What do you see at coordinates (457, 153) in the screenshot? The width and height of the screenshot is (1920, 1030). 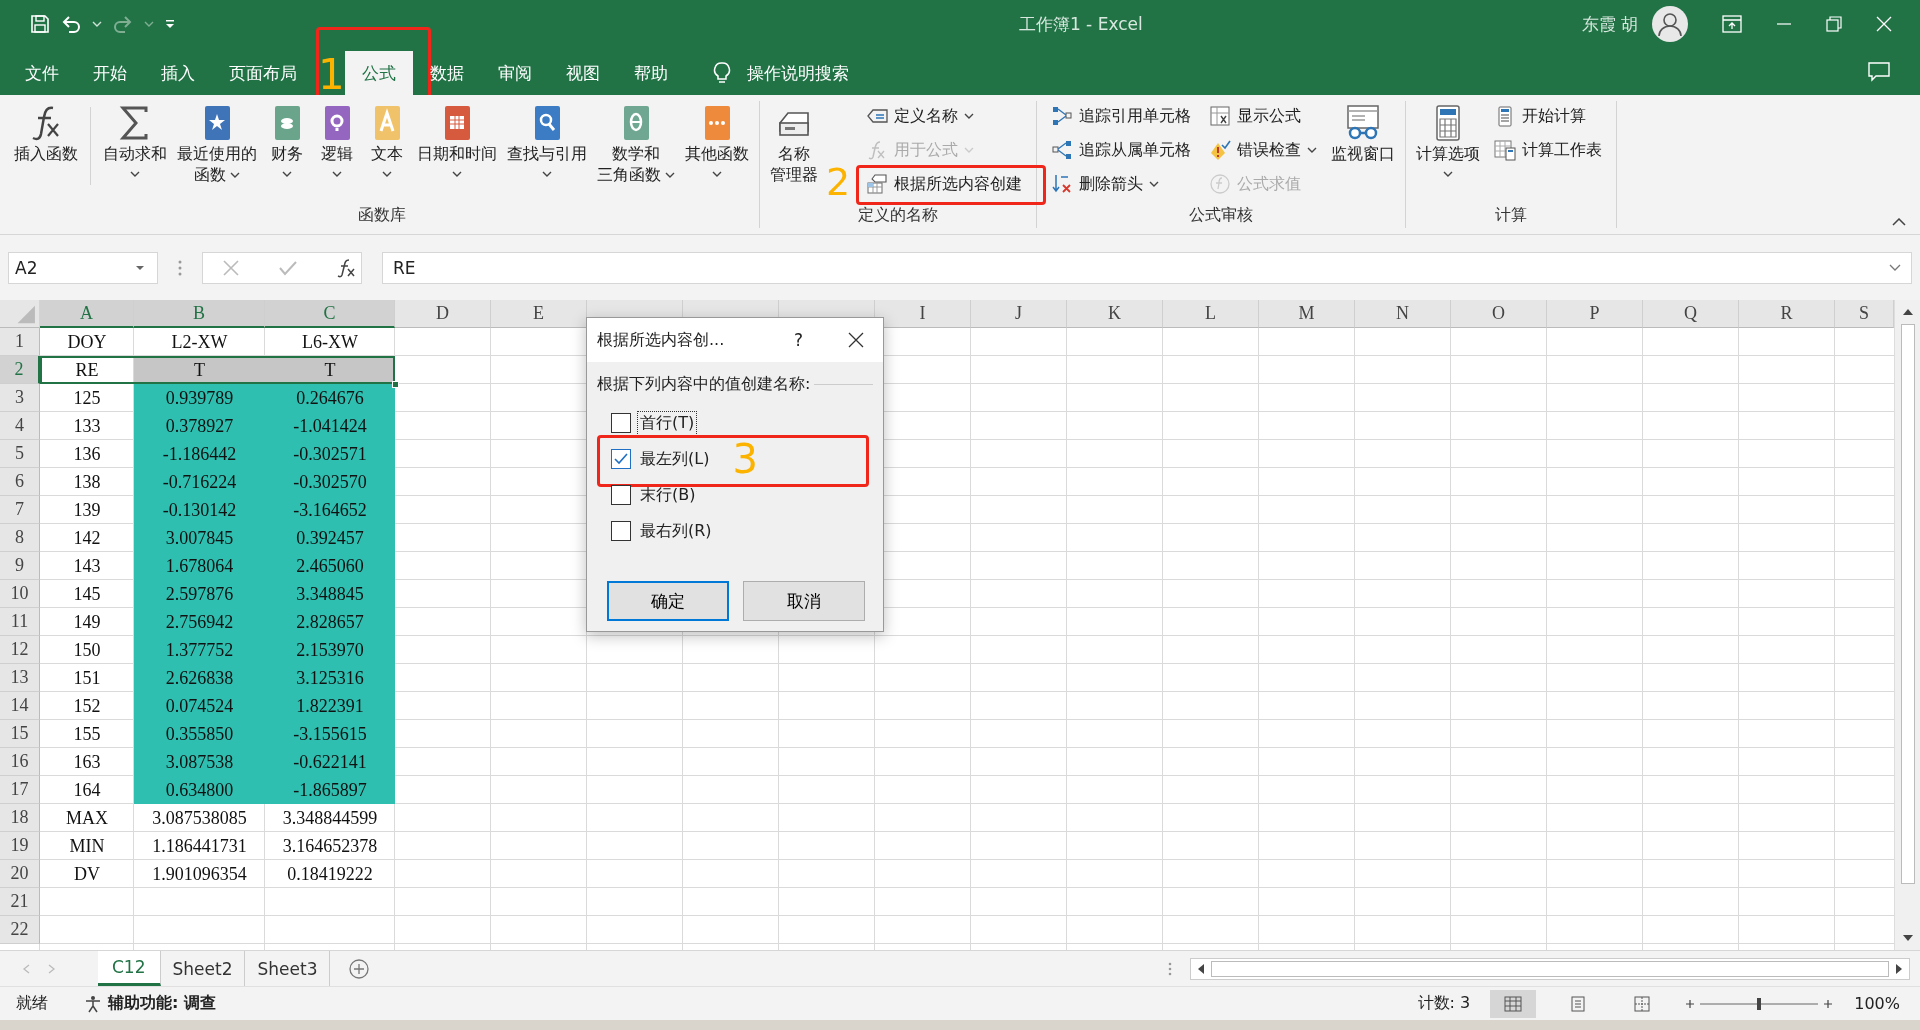 I see `ribbon-button: 日期和时间` at bounding box center [457, 153].